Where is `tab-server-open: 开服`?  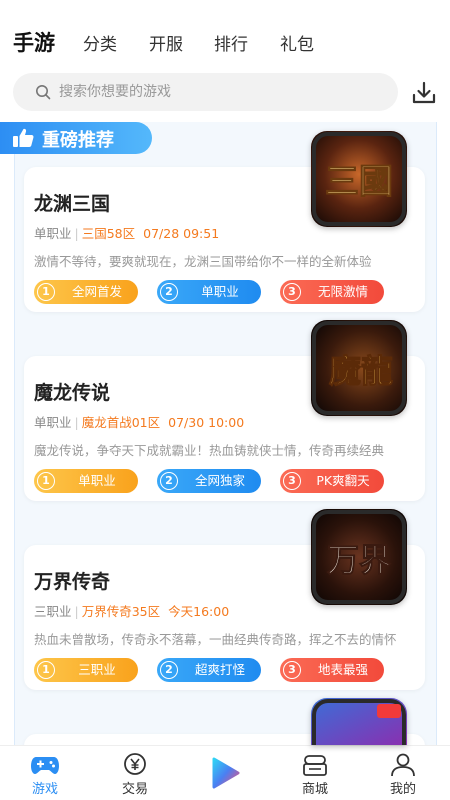 tab-server-open: 开服 is located at coordinates (166, 42).